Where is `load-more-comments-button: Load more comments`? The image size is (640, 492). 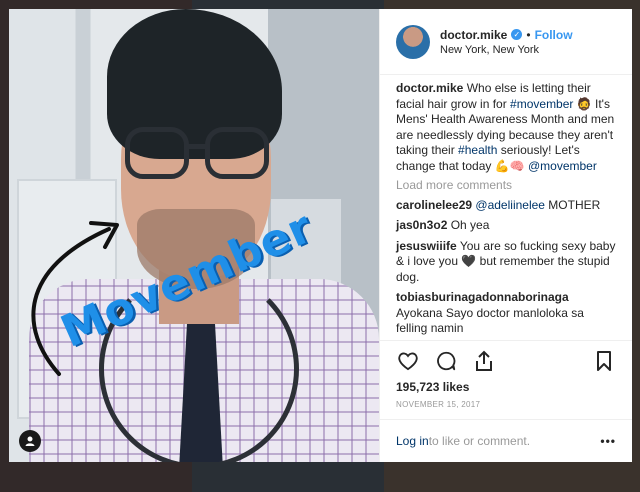 load-more-comments-button: Load more comments is located at coordinates (506, 186).